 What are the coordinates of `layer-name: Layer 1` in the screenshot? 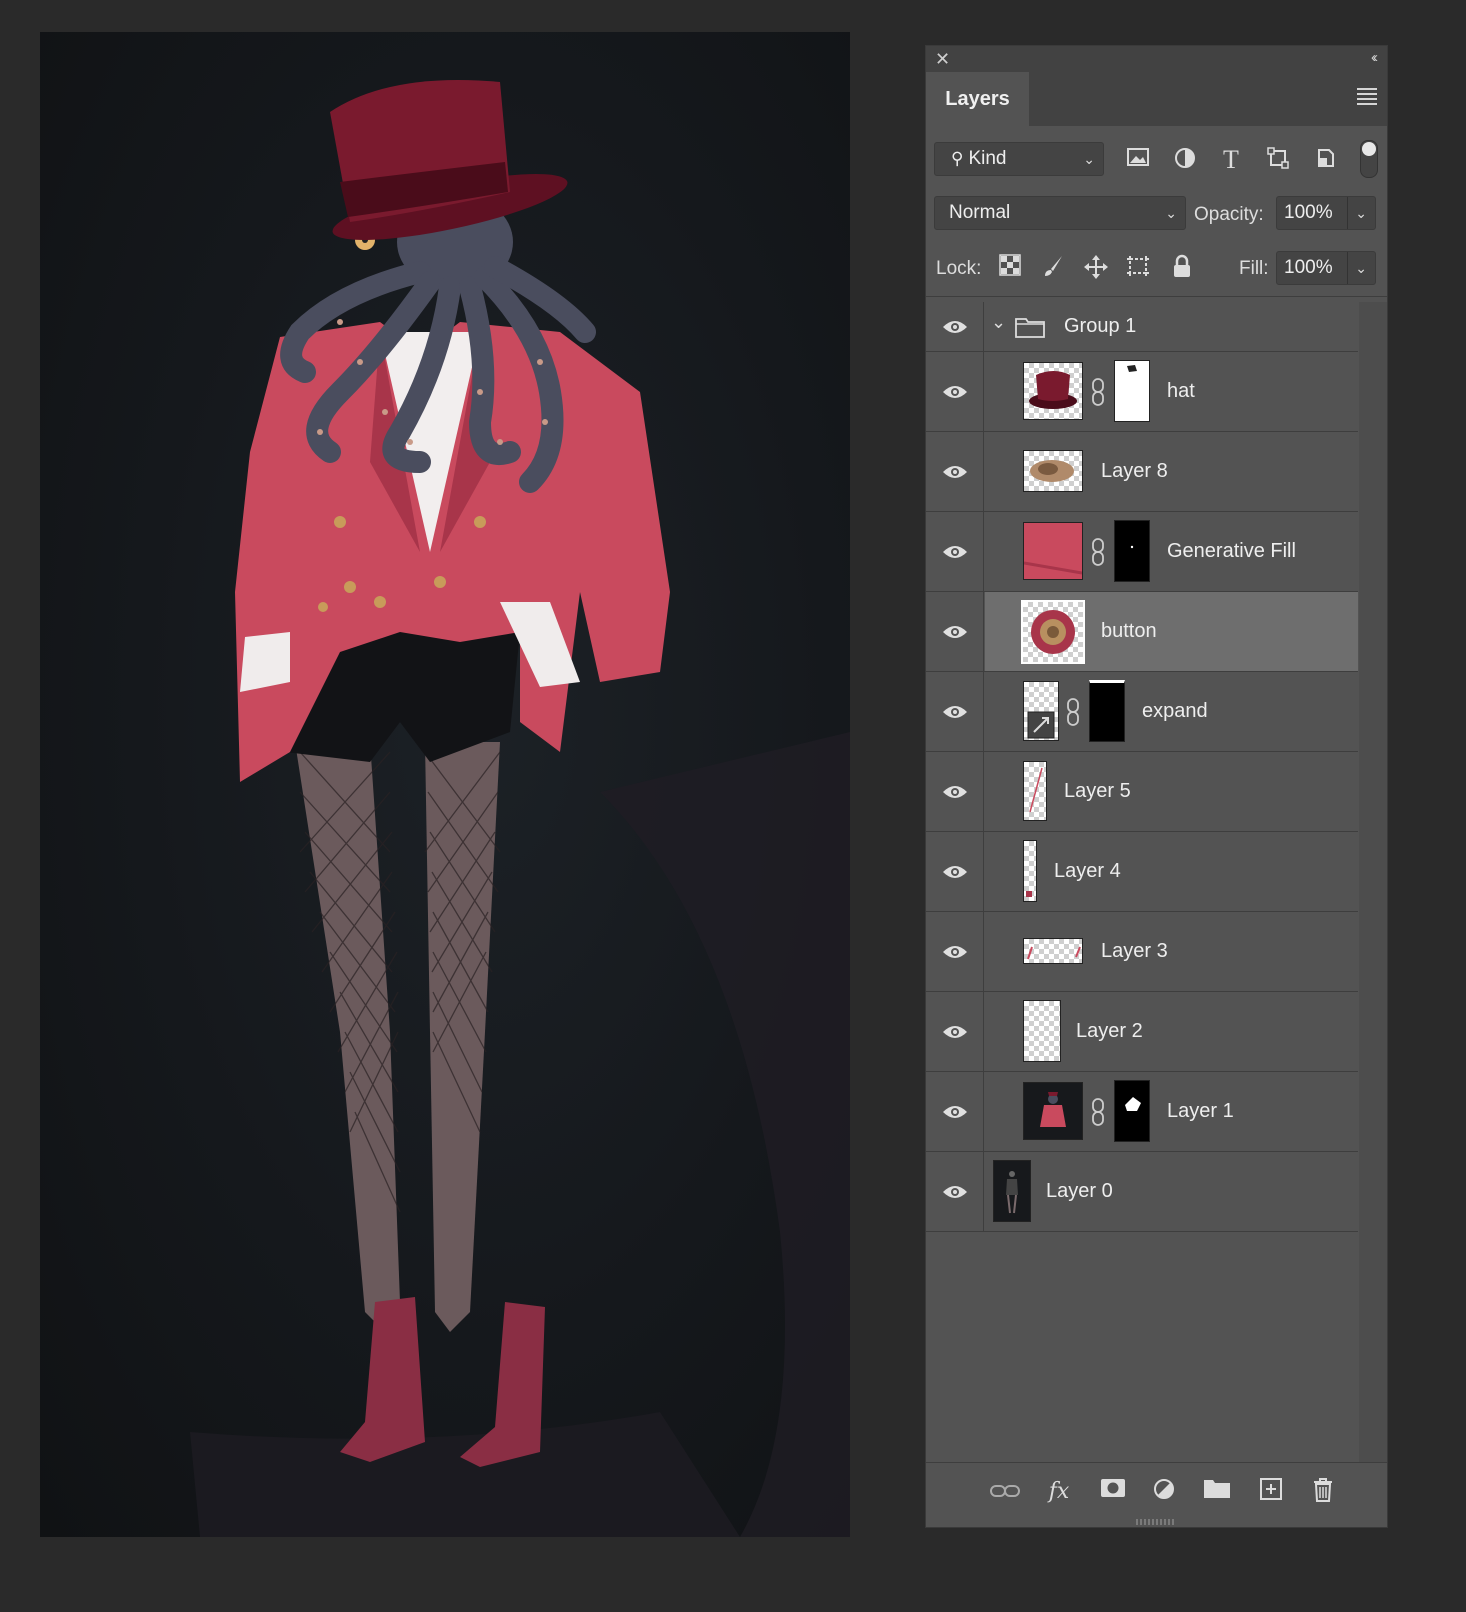 It's located at (1200, 1111).